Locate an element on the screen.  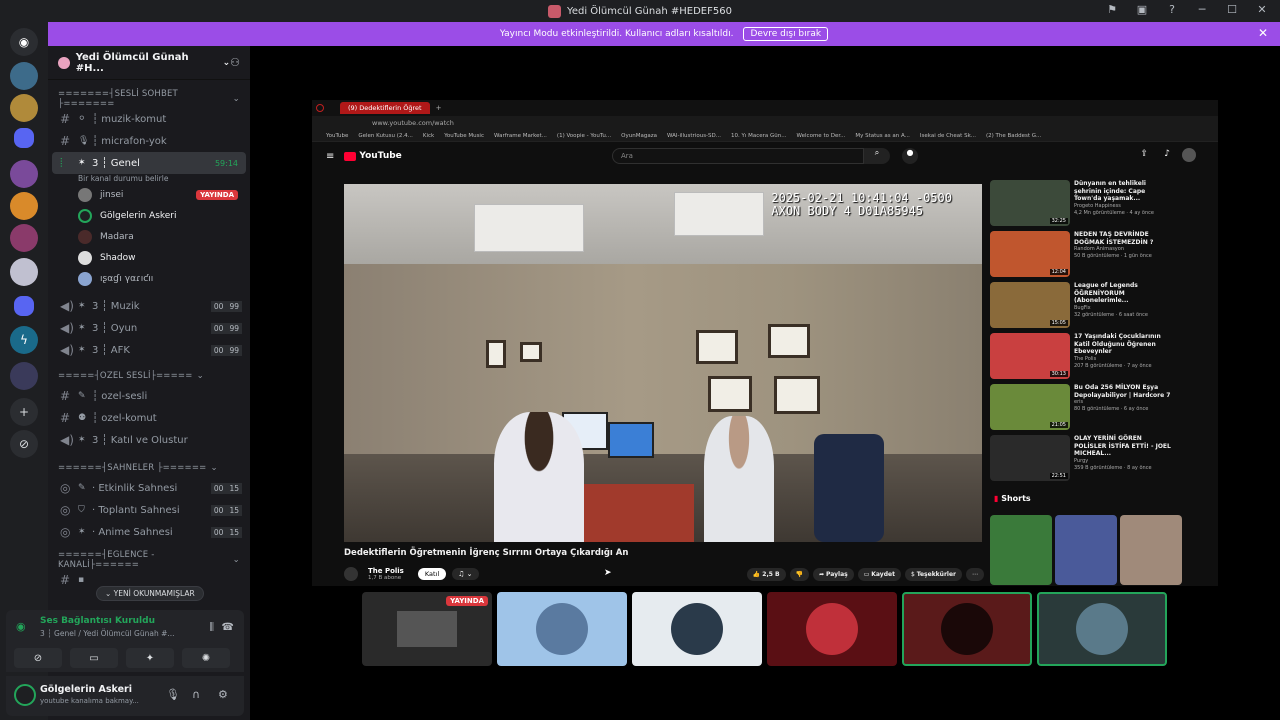
maximize-button: ☐ is located at coordinates (1232, 9).